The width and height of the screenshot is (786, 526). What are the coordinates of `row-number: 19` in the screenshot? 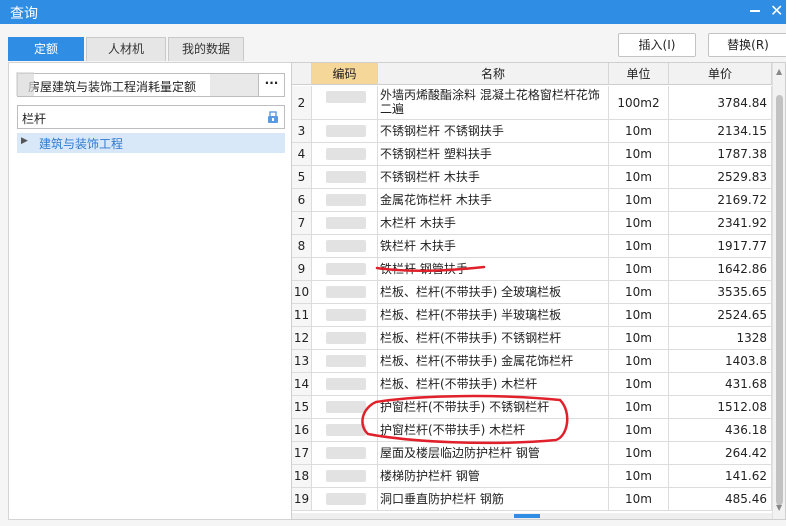 It's located at (302, 499).